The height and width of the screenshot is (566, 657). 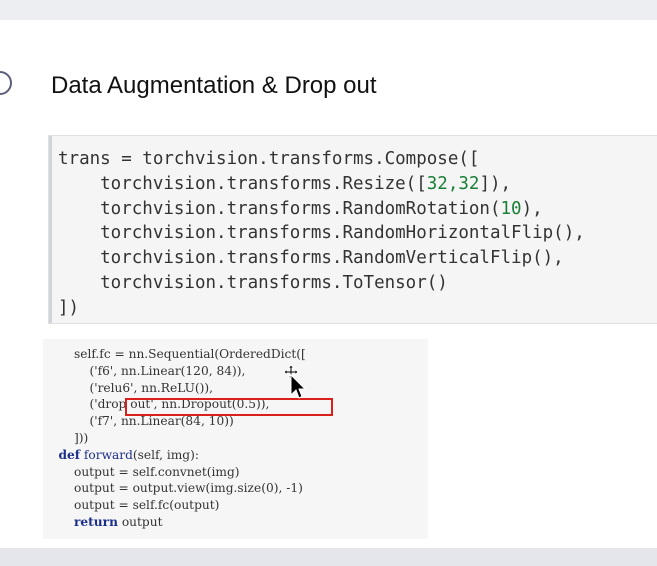 What do you see at coordinates (144, 370) in the screenshot?
I see `code-line: ('f6', nn.Linear(120, 84)),` at bounding box center [144, 370].